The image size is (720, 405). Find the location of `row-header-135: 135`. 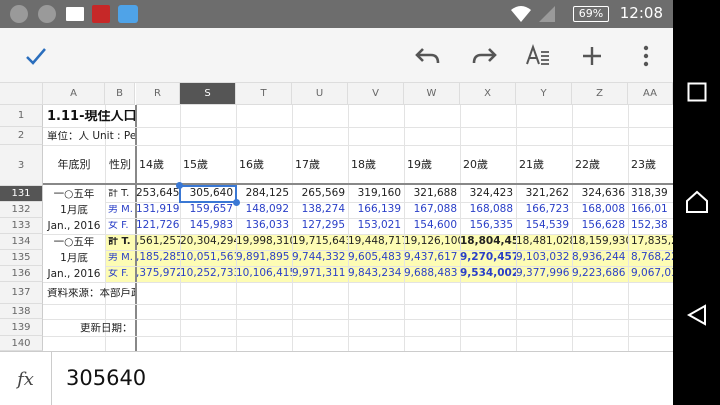

row-header-135: 135 is located at coordinates (21, 258).